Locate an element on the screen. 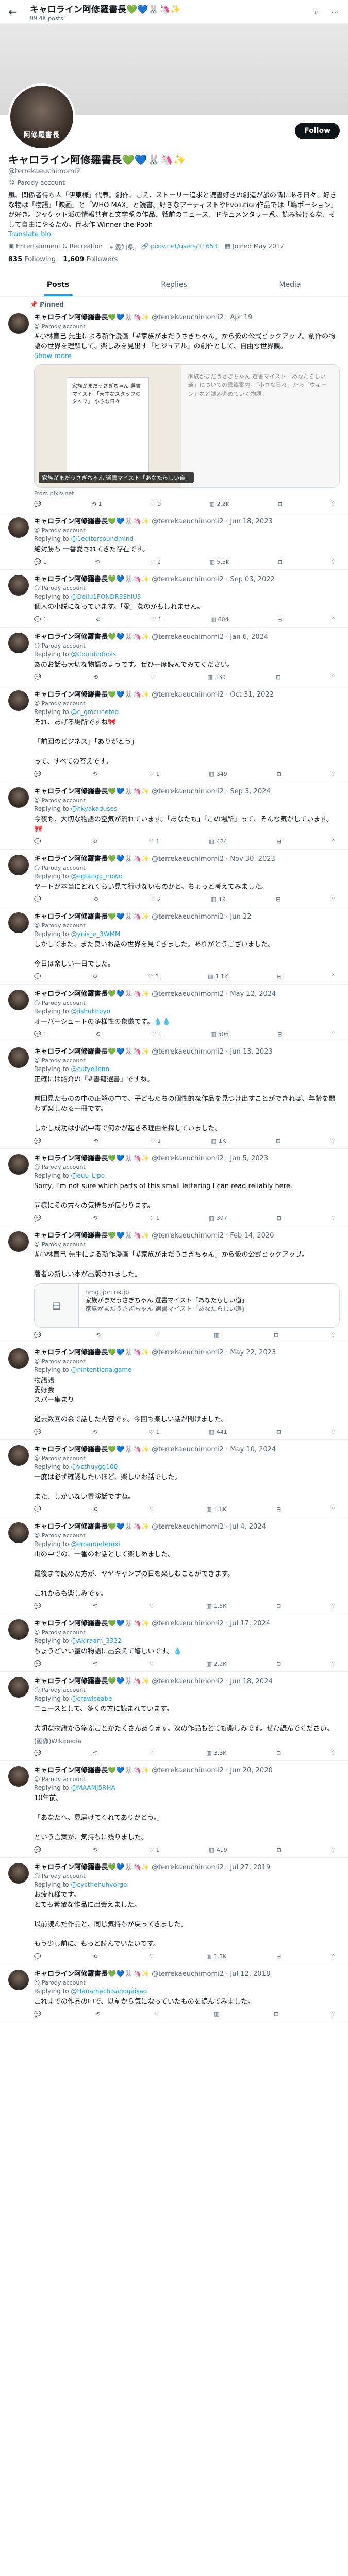 The image size is (348, 2576). replying-to-user: @jishukhoyo is located at coordinates (90, 1011).